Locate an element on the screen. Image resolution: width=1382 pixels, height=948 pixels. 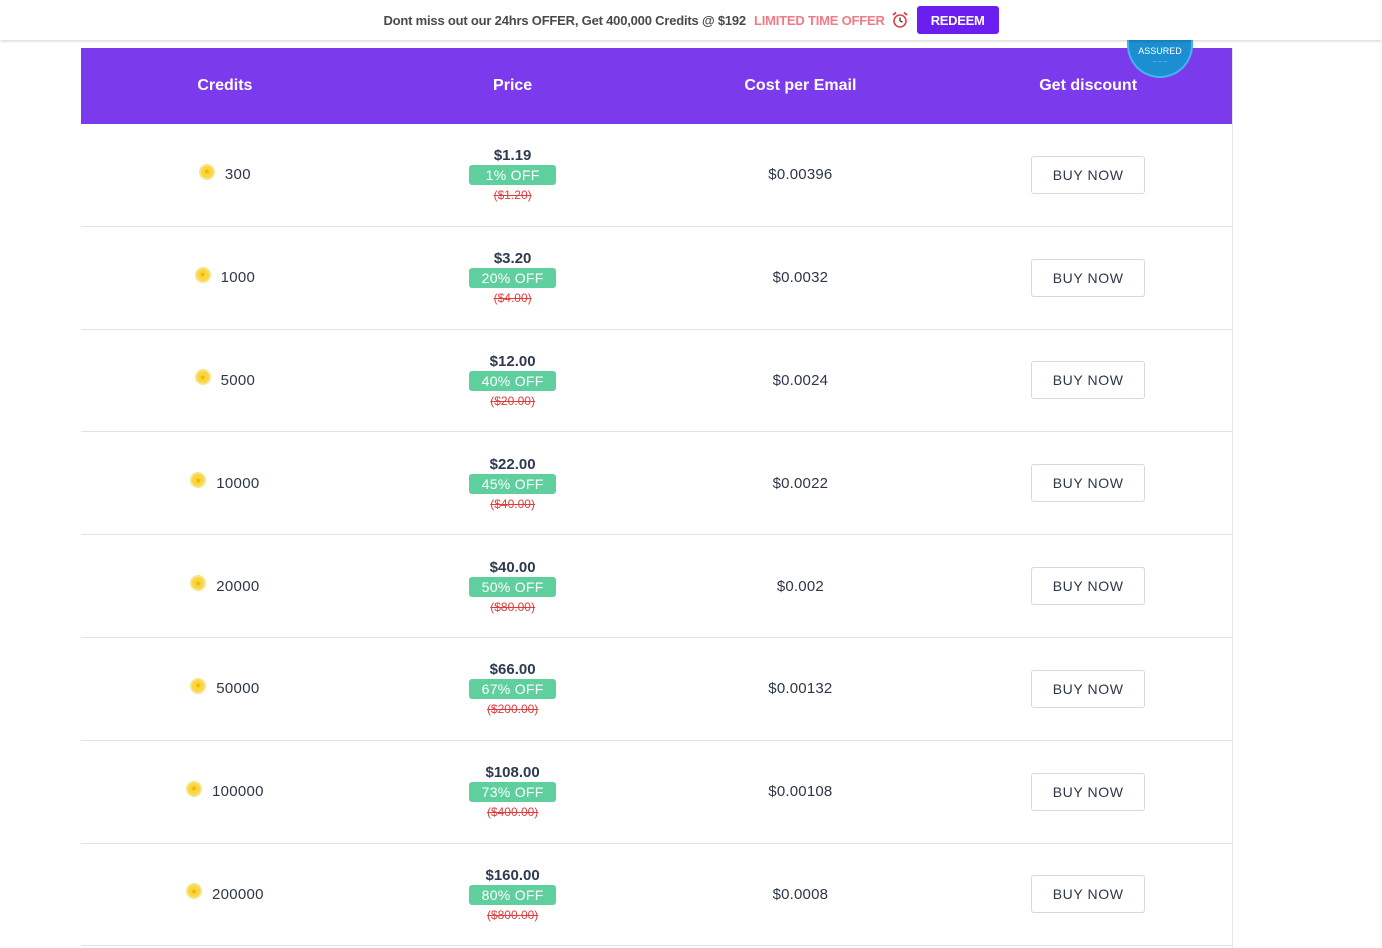
price-value: $1.19 is located at coordinates (512, 156).